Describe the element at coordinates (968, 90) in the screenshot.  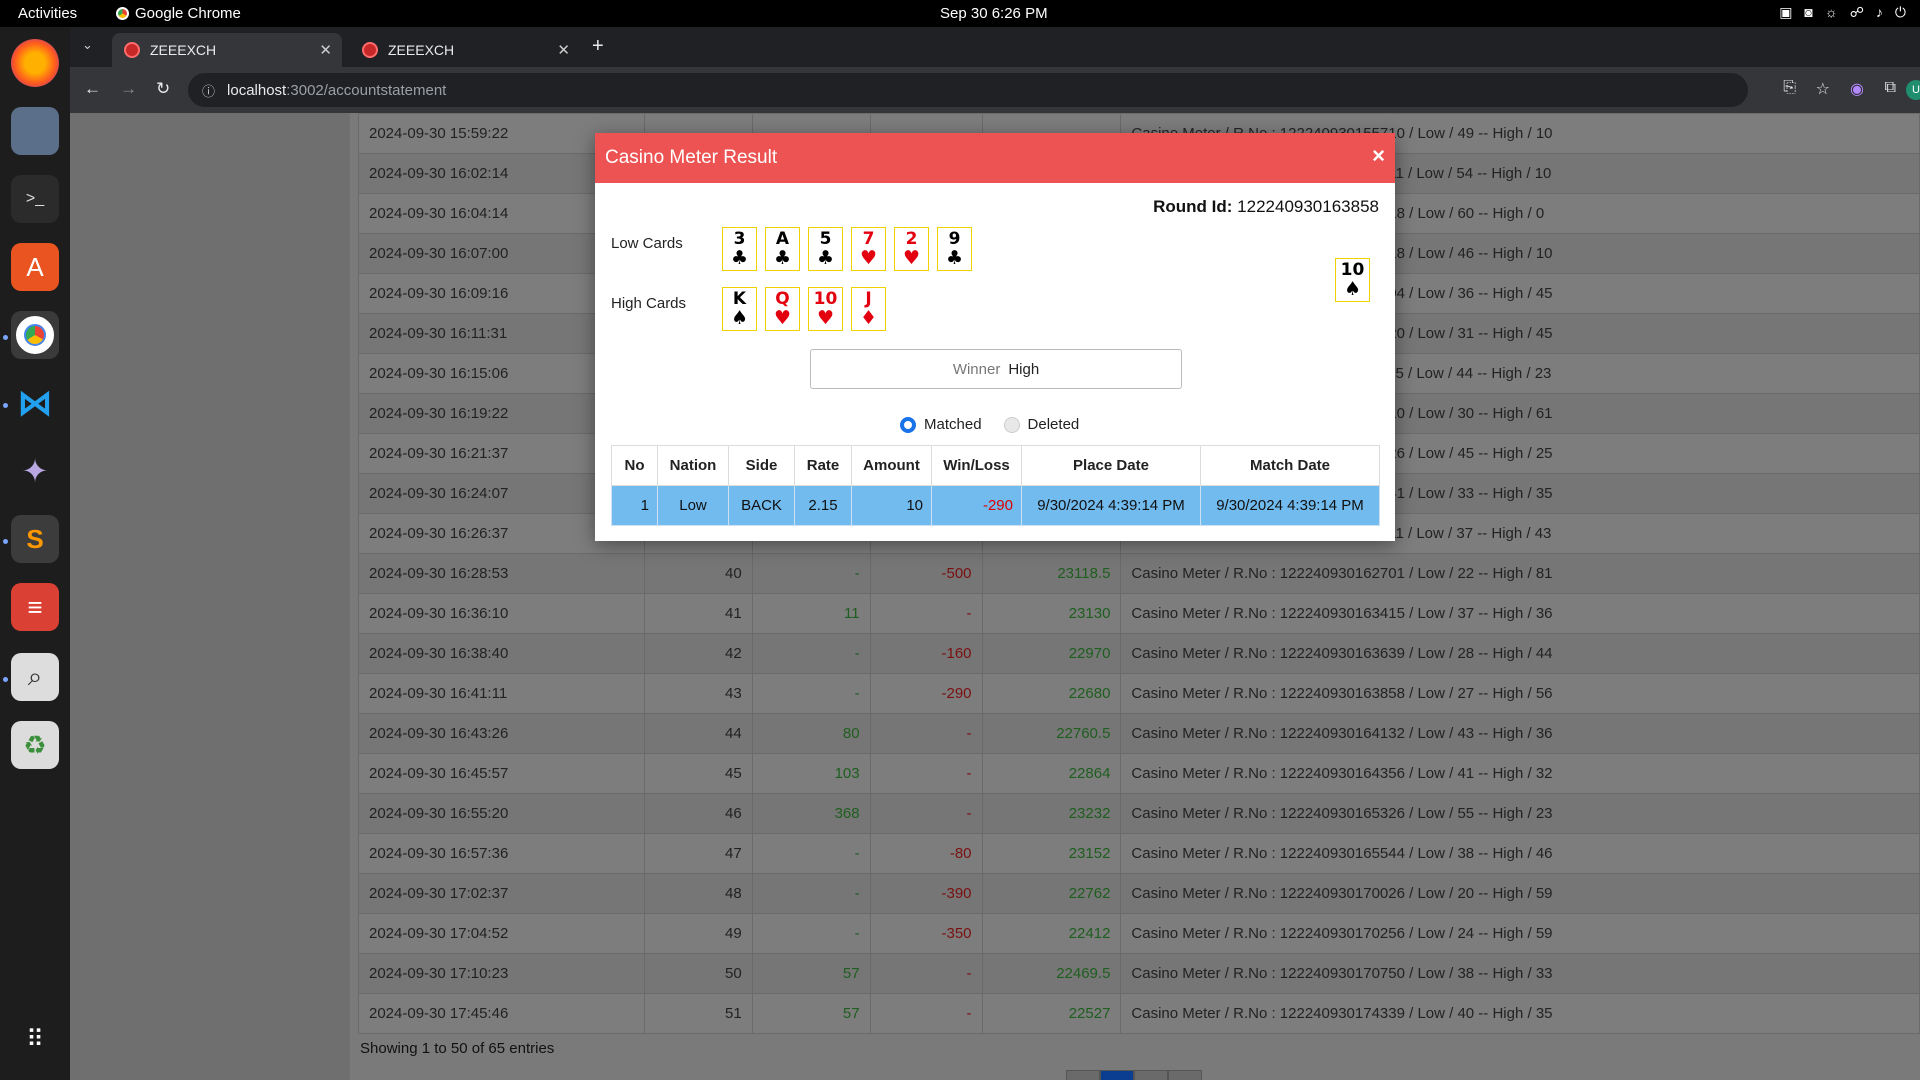
I see `address-bar: ⓘ localhost :3002/accountstatement` at that location.